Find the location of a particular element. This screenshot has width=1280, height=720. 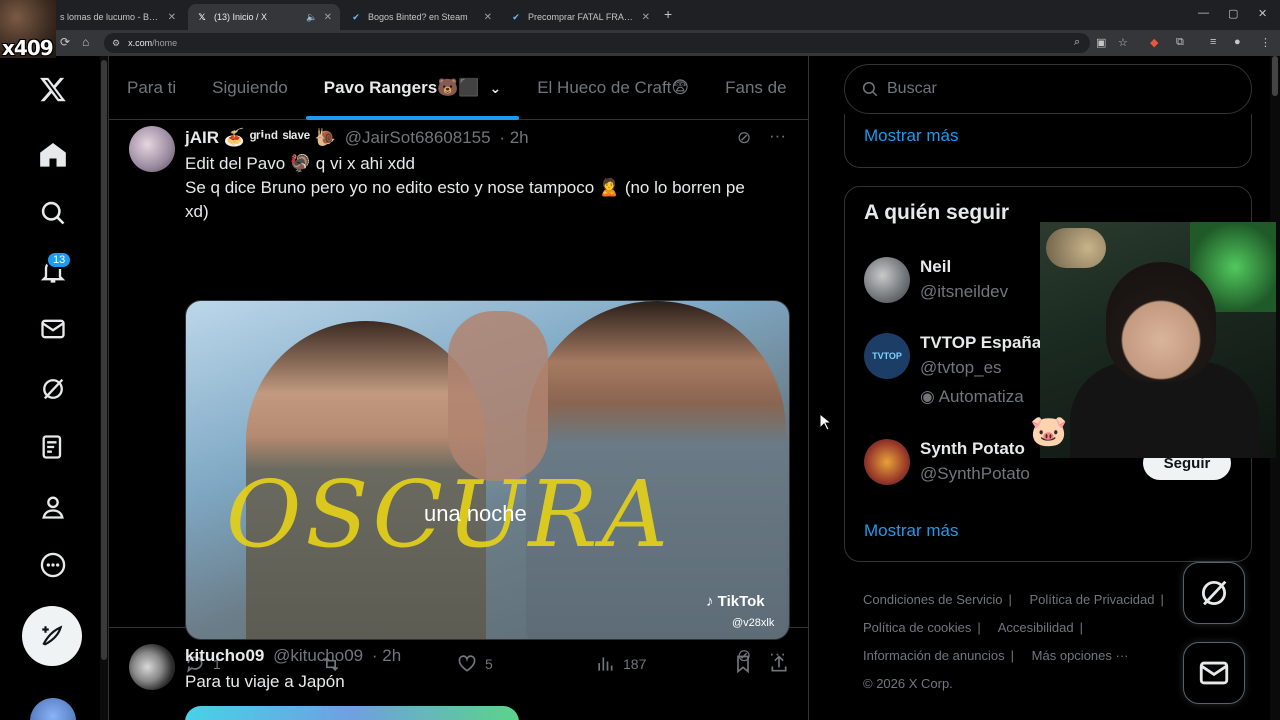

reload-icon: ⟳ is located at coordinates (65, 42).